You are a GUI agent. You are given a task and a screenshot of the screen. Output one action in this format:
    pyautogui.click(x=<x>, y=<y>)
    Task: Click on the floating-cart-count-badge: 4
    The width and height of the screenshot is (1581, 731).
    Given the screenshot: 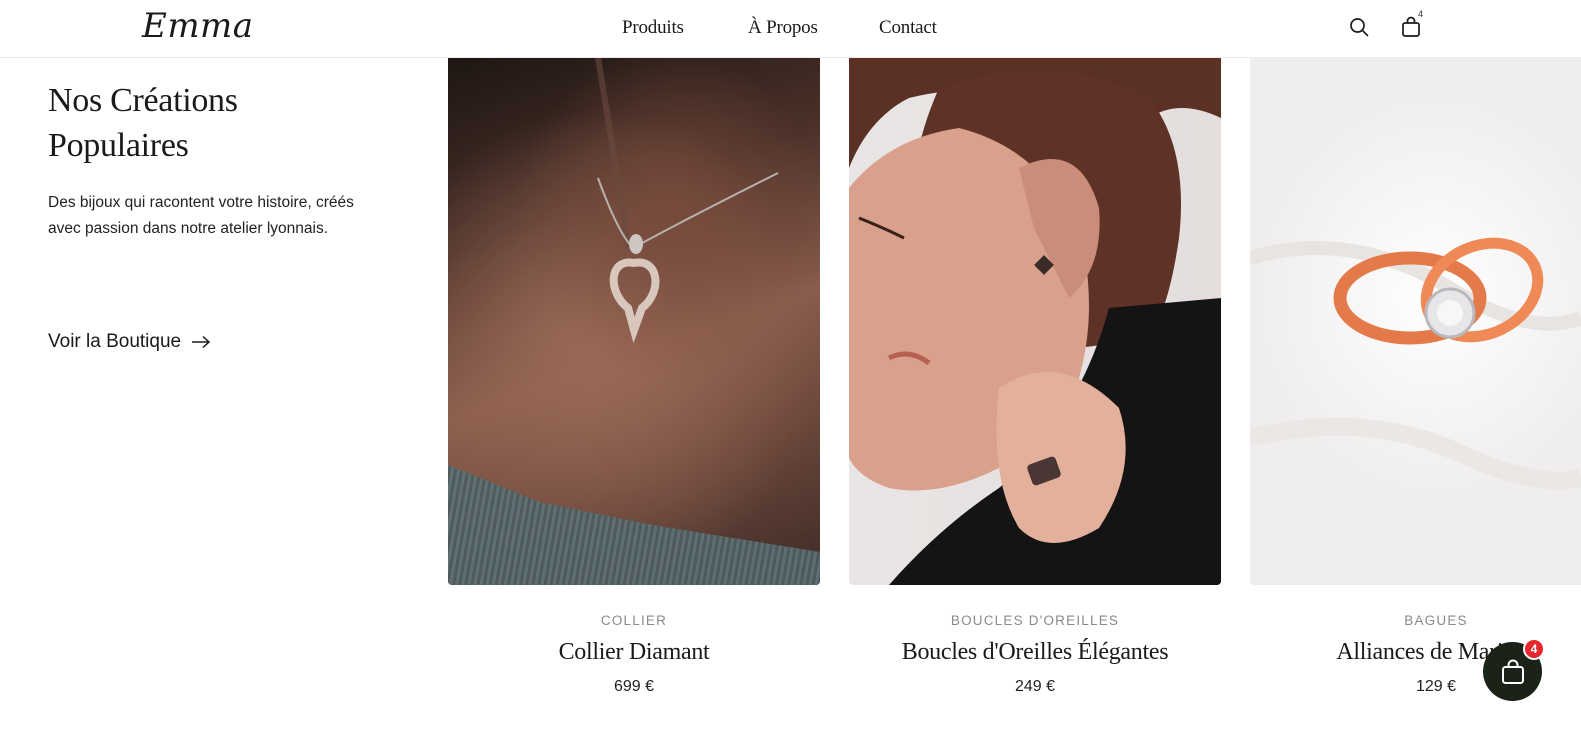 What is the action you would take?
    pyautogui.click(x=1534, y=649)
    